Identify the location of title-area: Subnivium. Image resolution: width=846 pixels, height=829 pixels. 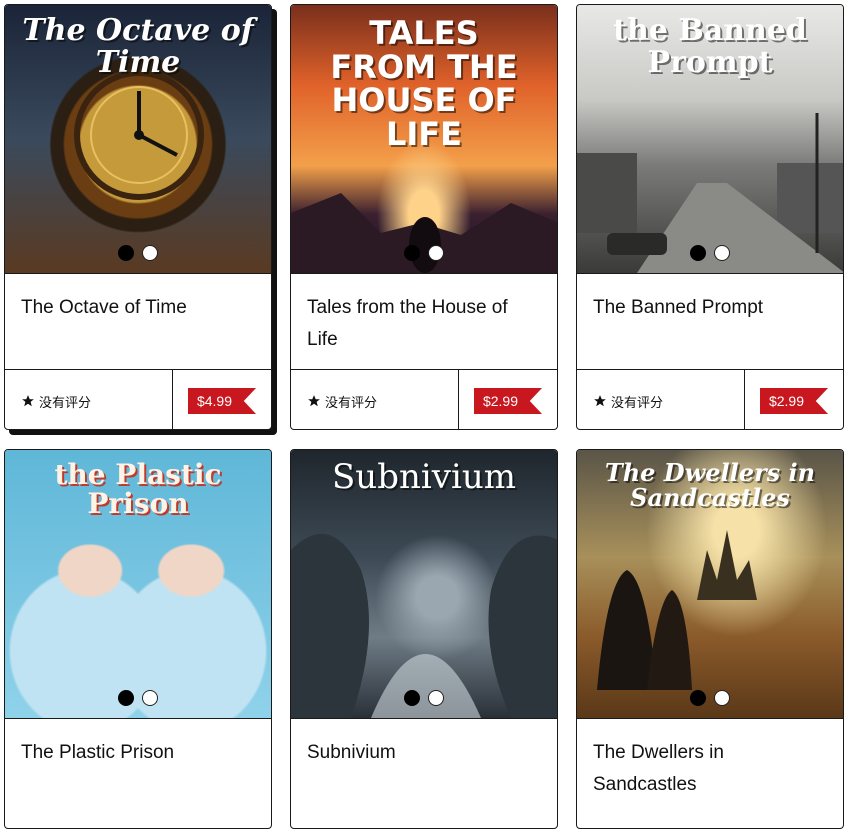
(424, 767).